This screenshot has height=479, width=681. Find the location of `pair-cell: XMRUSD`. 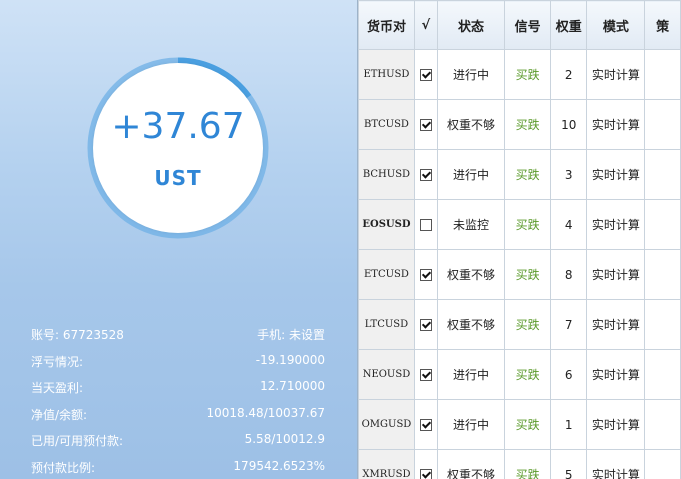

pair-cell: XMRUSD is located at coordinates (386, 464).